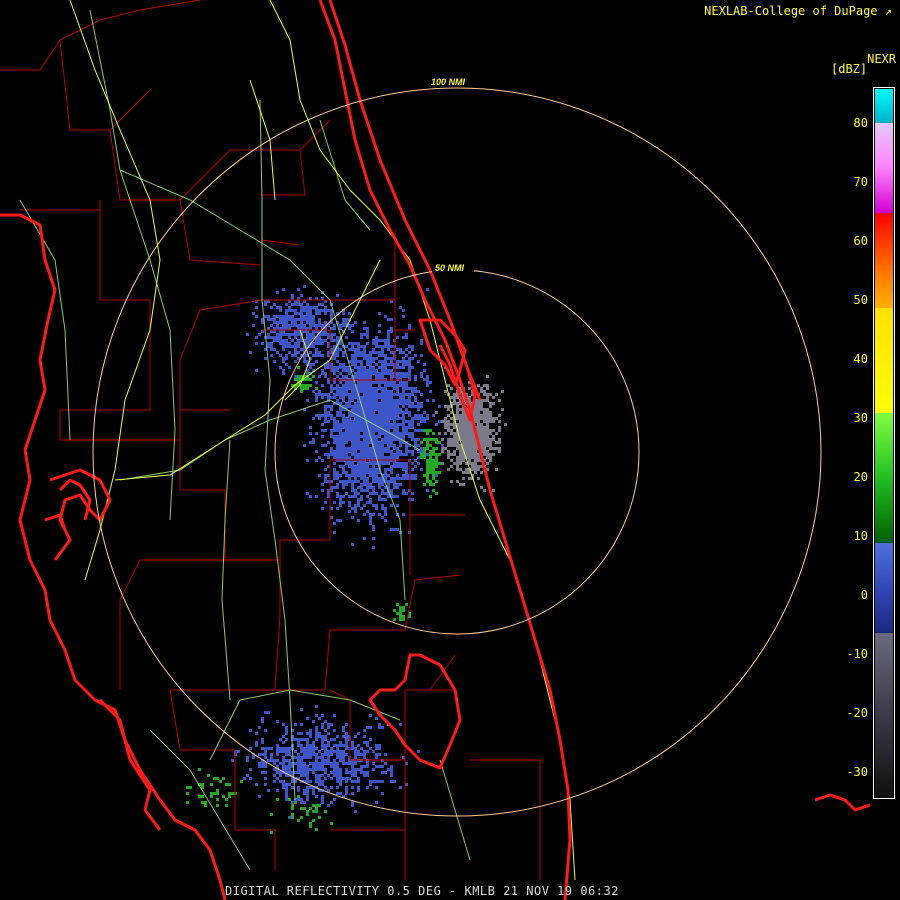 The image size is (900, 900). What do you see at coordinates (860, 477) in the screenshot?
I see `legend-tick: 20` at bounding box center [860, 477].